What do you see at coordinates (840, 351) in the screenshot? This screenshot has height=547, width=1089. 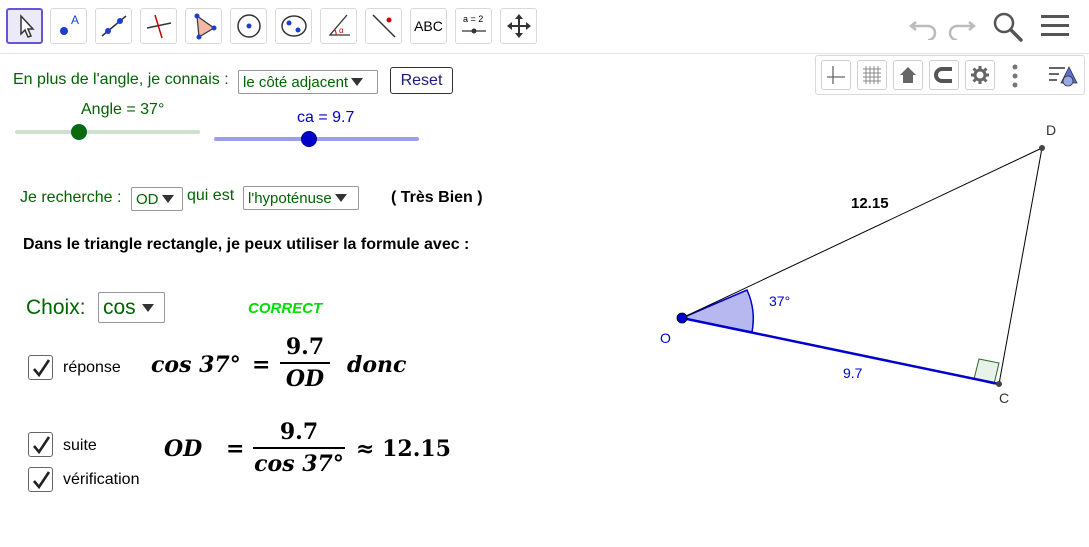 I see `adjacent-segment` at bounding box center [840, 351].